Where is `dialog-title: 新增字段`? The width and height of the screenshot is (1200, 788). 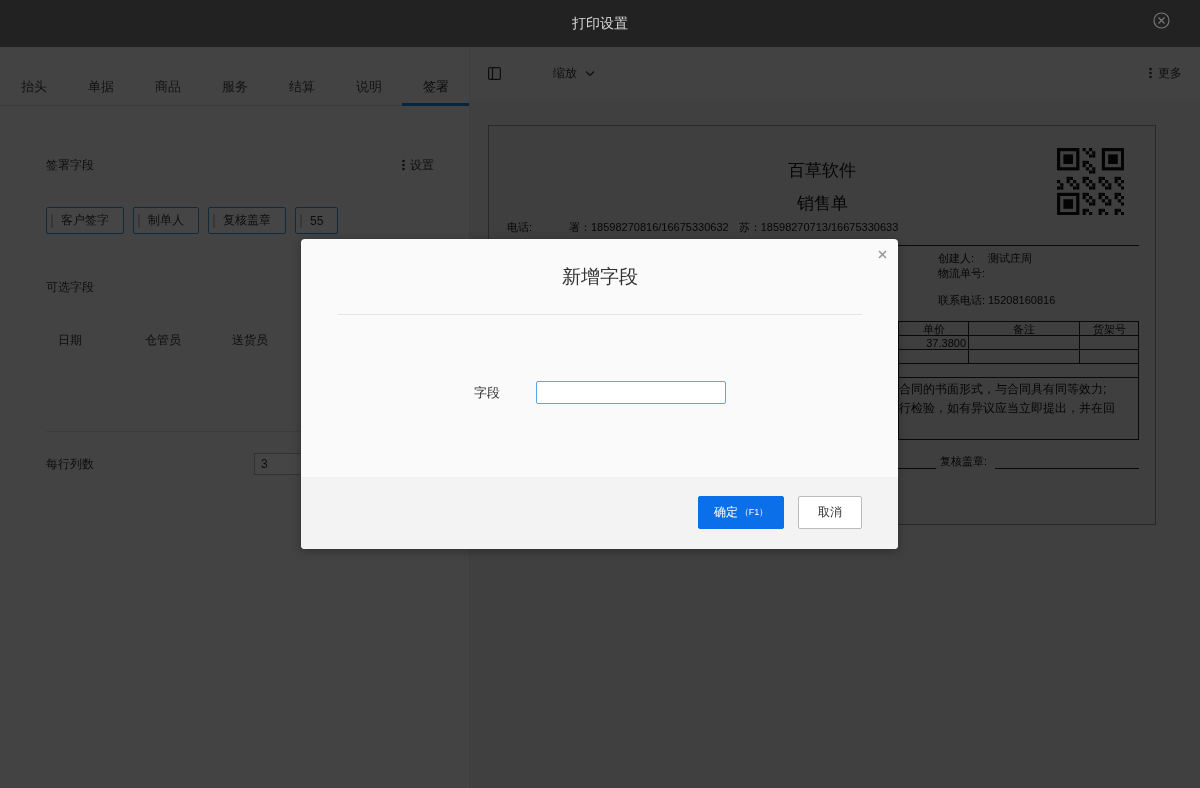
dialog-title: 新增字段 is located at coordinates (599, 277).